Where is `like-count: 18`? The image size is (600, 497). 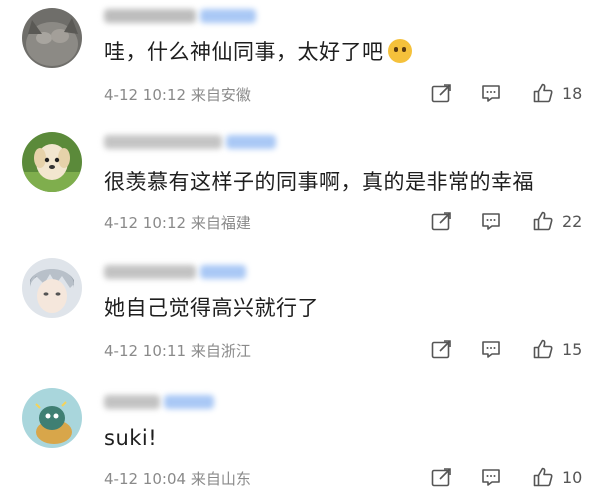
like-count: 18 is located at coordinates (572, 93).